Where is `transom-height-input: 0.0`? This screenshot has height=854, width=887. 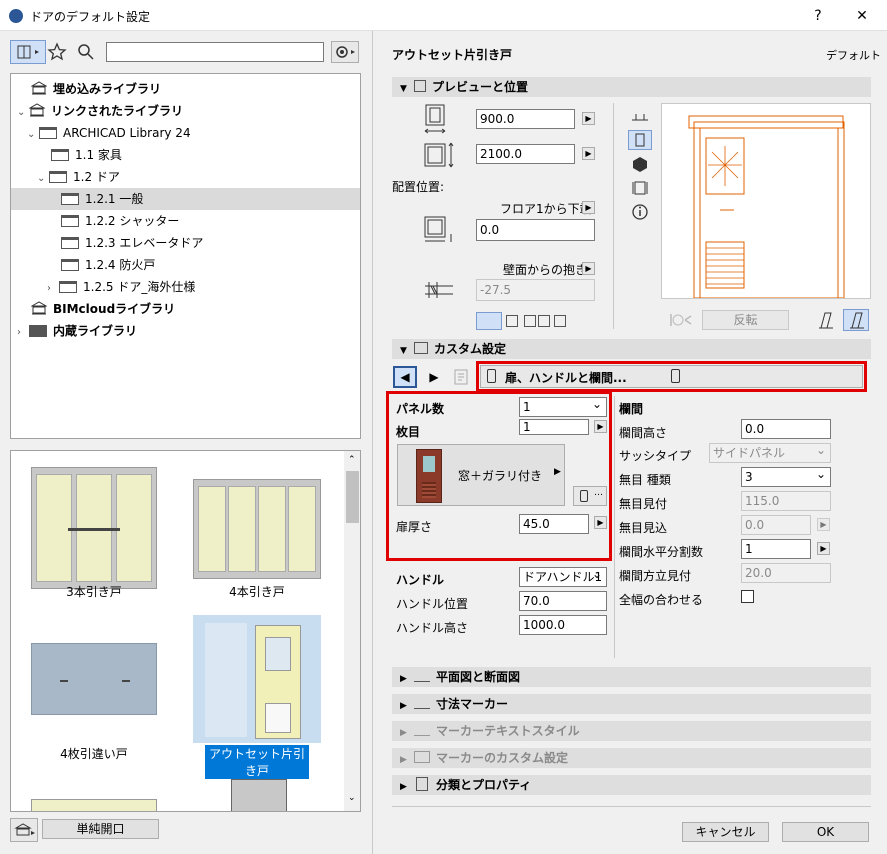 transom-height-input: 0.0 is located at coordinates (786, 429).